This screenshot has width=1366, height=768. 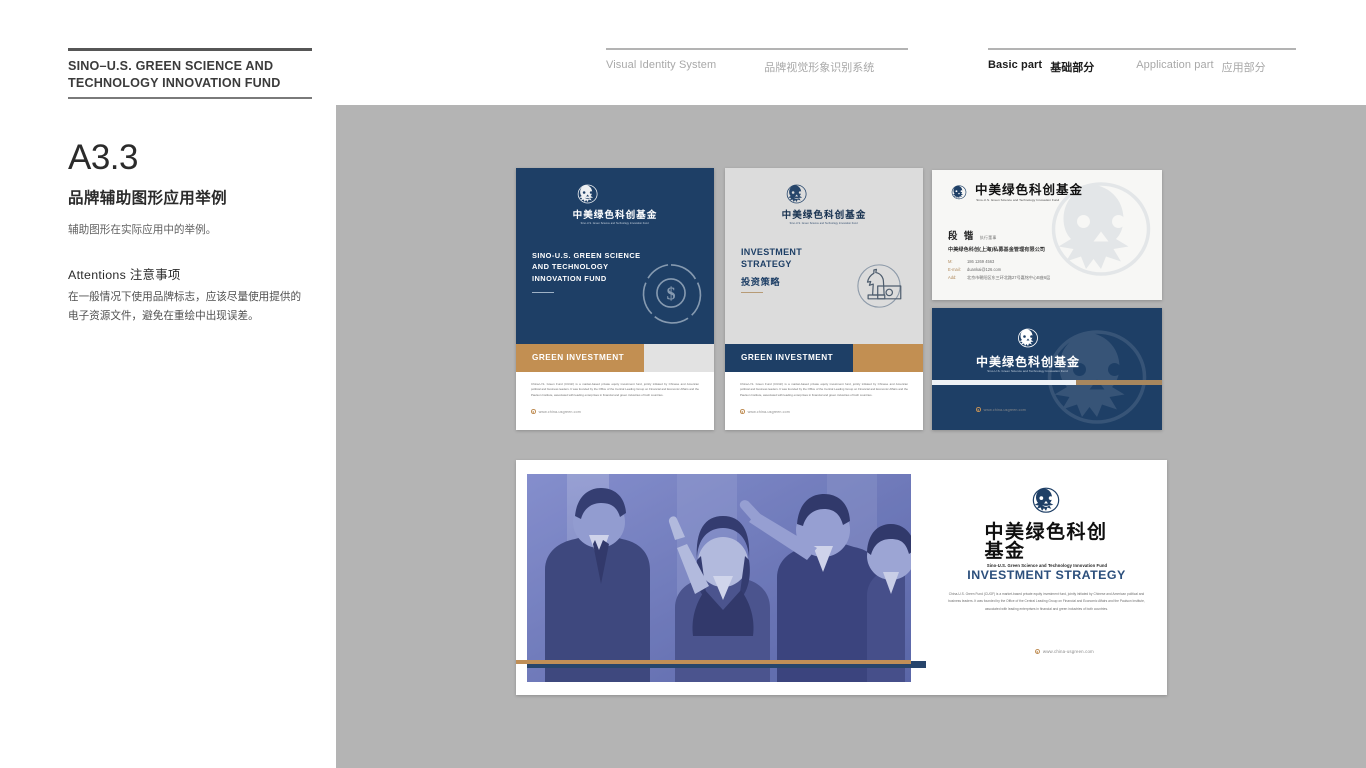 I want to click on attentions-title: Attentions 注意事项, so click(x=124, y=274).